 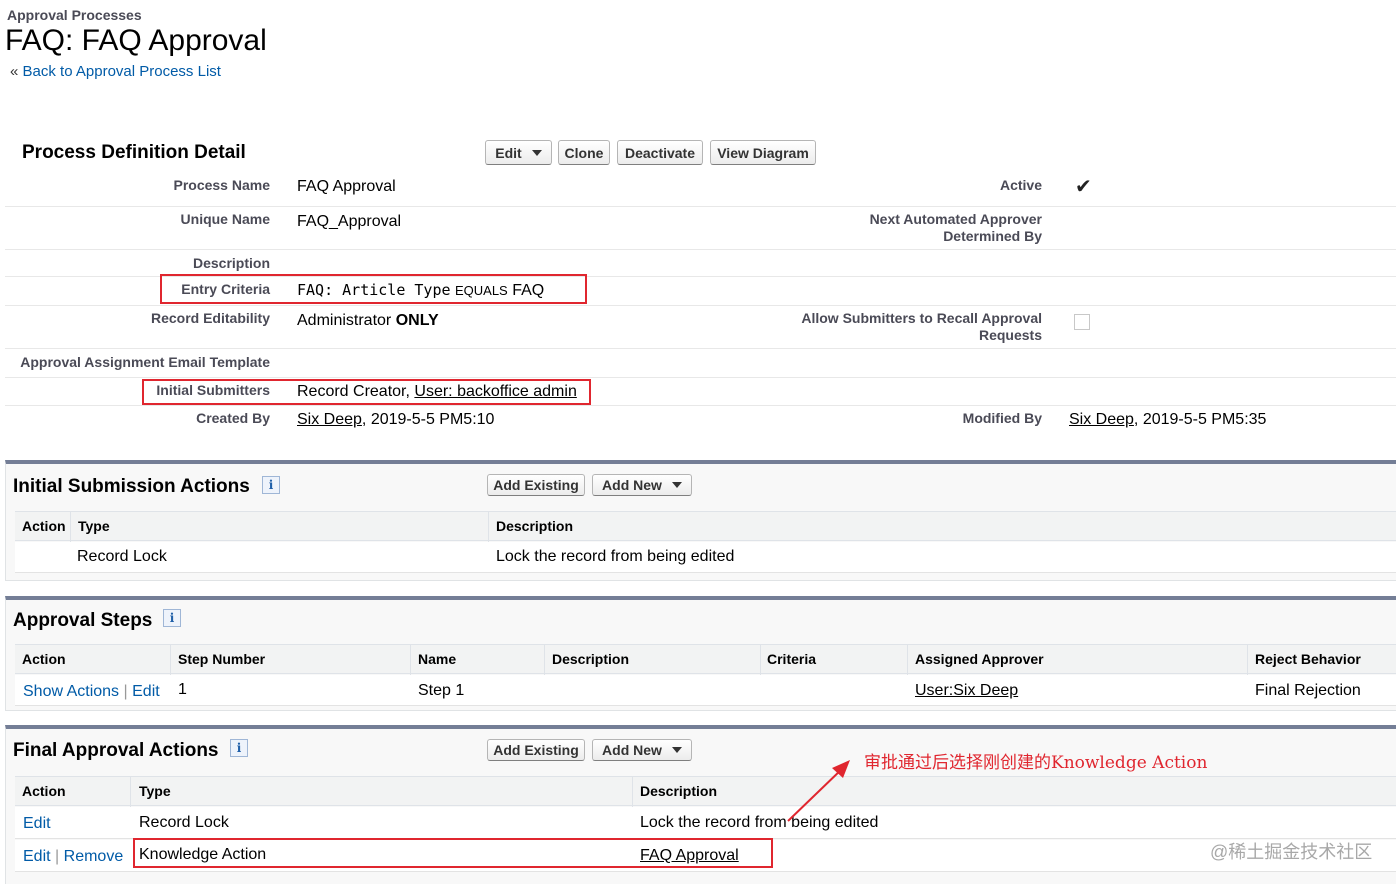 I want to click on next-approver-label-line2: Determined By, so click(x=992, y=236).